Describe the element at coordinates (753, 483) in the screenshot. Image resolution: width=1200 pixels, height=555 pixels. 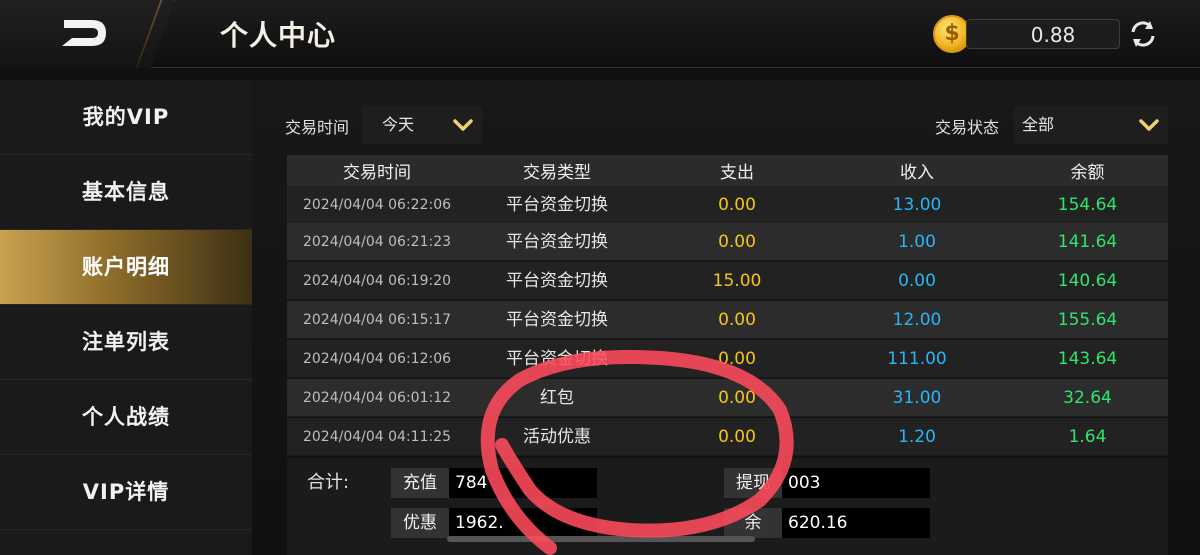
I see `withdraw-label: 提现` at that location.